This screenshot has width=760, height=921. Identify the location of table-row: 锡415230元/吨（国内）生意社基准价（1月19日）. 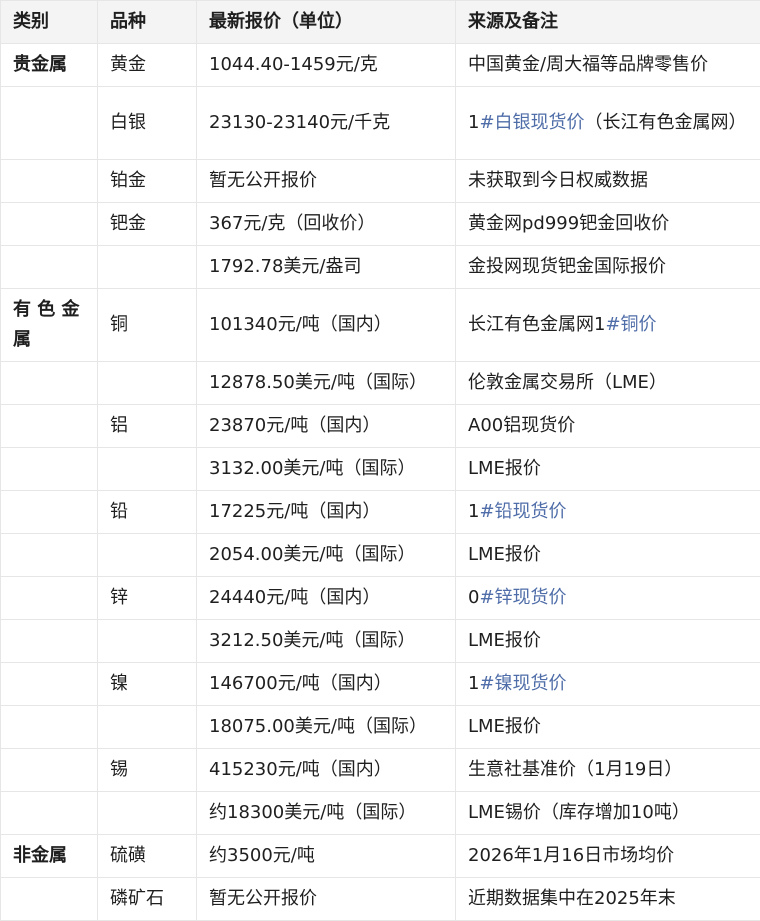
(380, 770).